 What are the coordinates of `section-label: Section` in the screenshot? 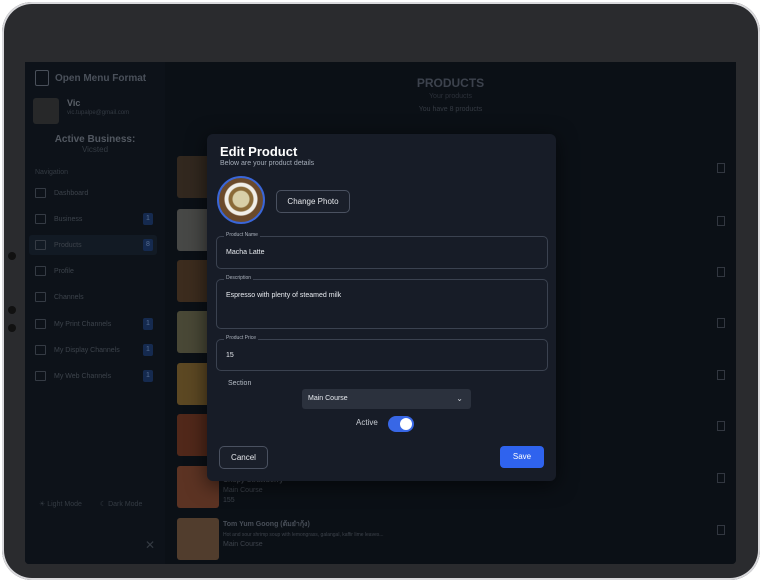 It's located at (240, 383).